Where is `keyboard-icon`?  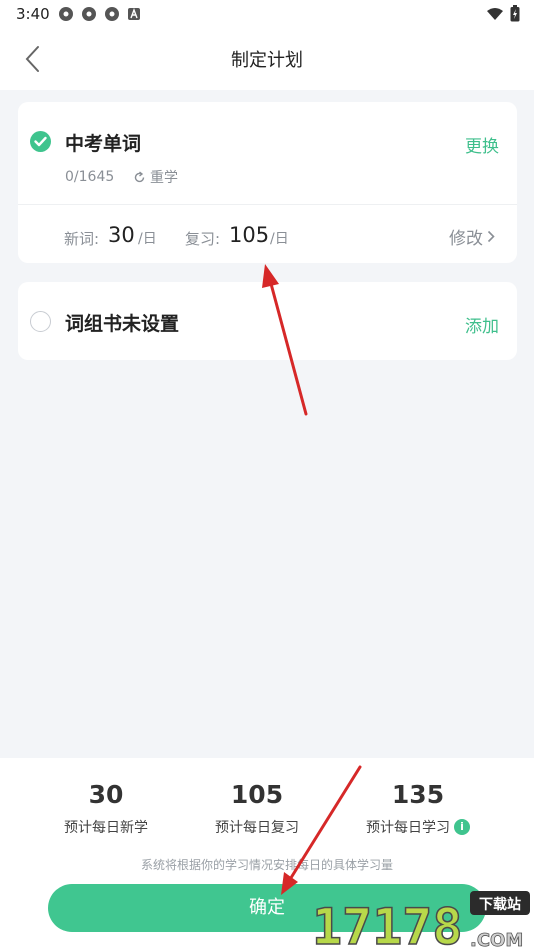
keyboard-icon is located at coordinates (135, 14).